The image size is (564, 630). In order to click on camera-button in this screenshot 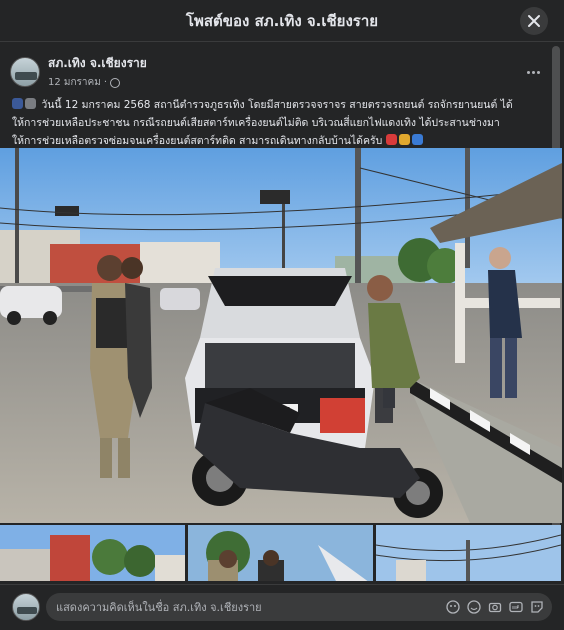, I will do `click(494, 607)`.